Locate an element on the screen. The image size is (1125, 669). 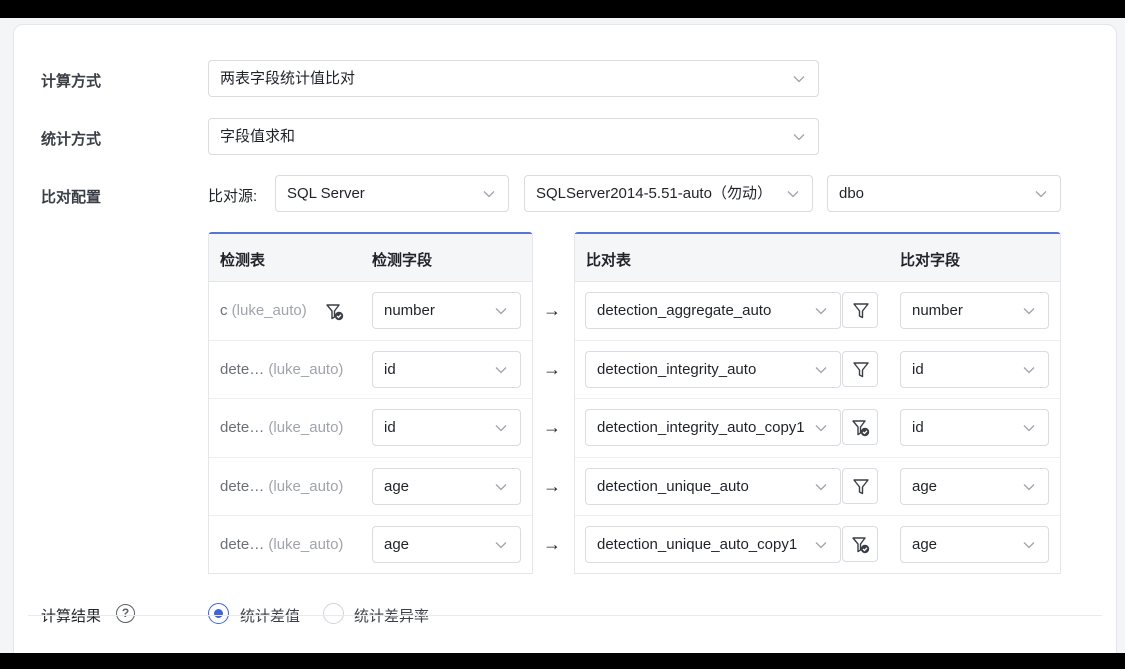
detect-panel-header: 检测表 检测字段 is located at coordinates (370, 258).